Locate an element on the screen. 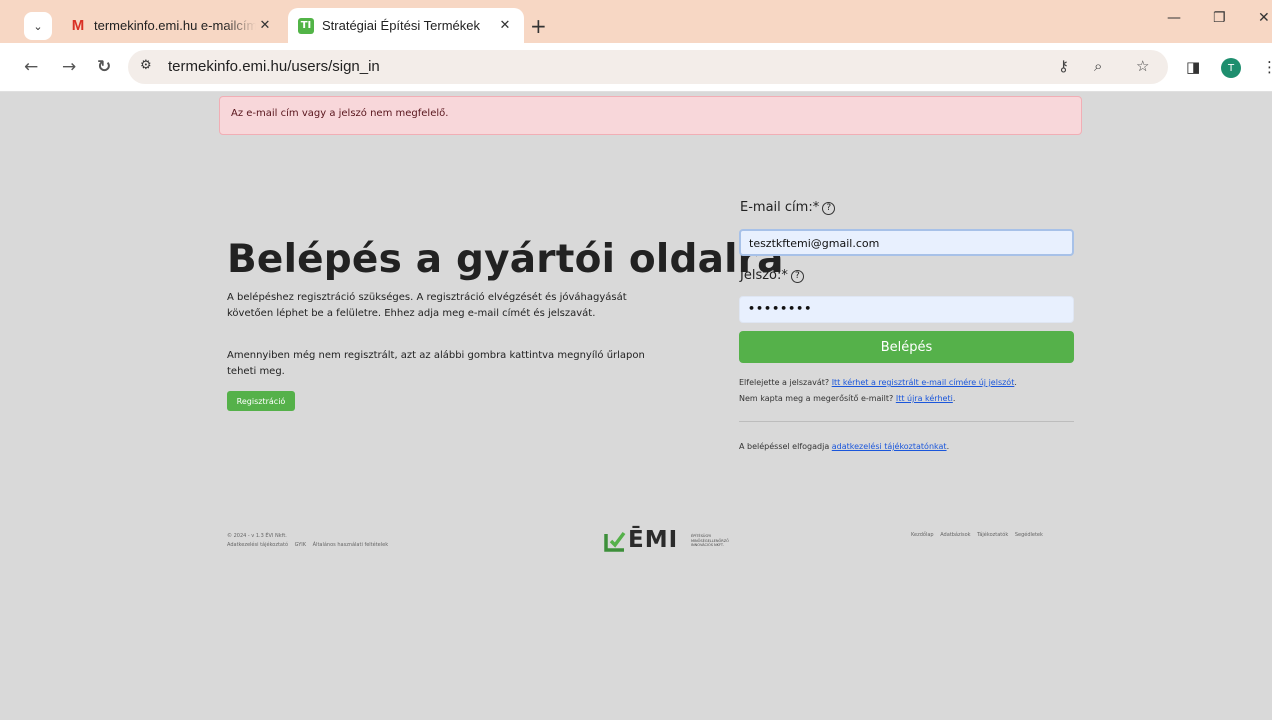  footer-link-privacy: Adatkezelési tájékoztató is located at coordinates (257, 545).